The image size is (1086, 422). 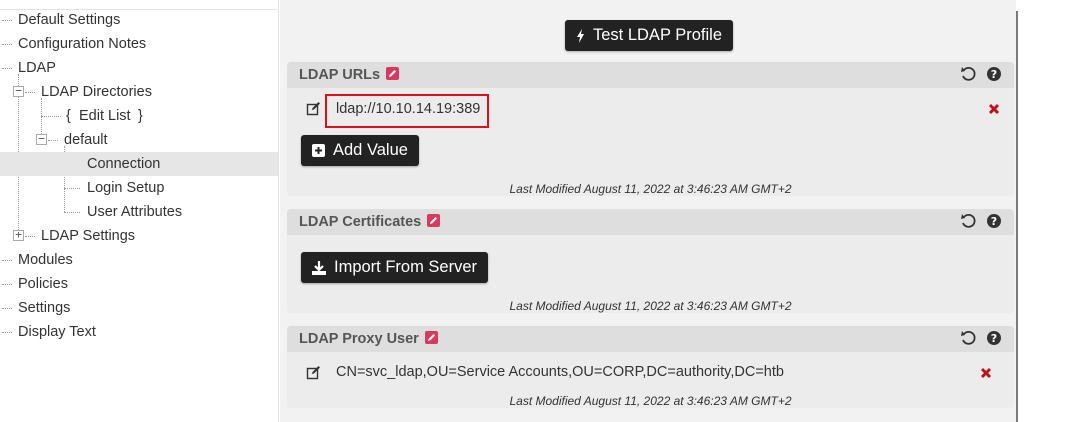 What do you see at coordinates (82, 44) in the screenshot?
I see `tree-item-label: Configuration Notes` at bounding box center [82, 44].